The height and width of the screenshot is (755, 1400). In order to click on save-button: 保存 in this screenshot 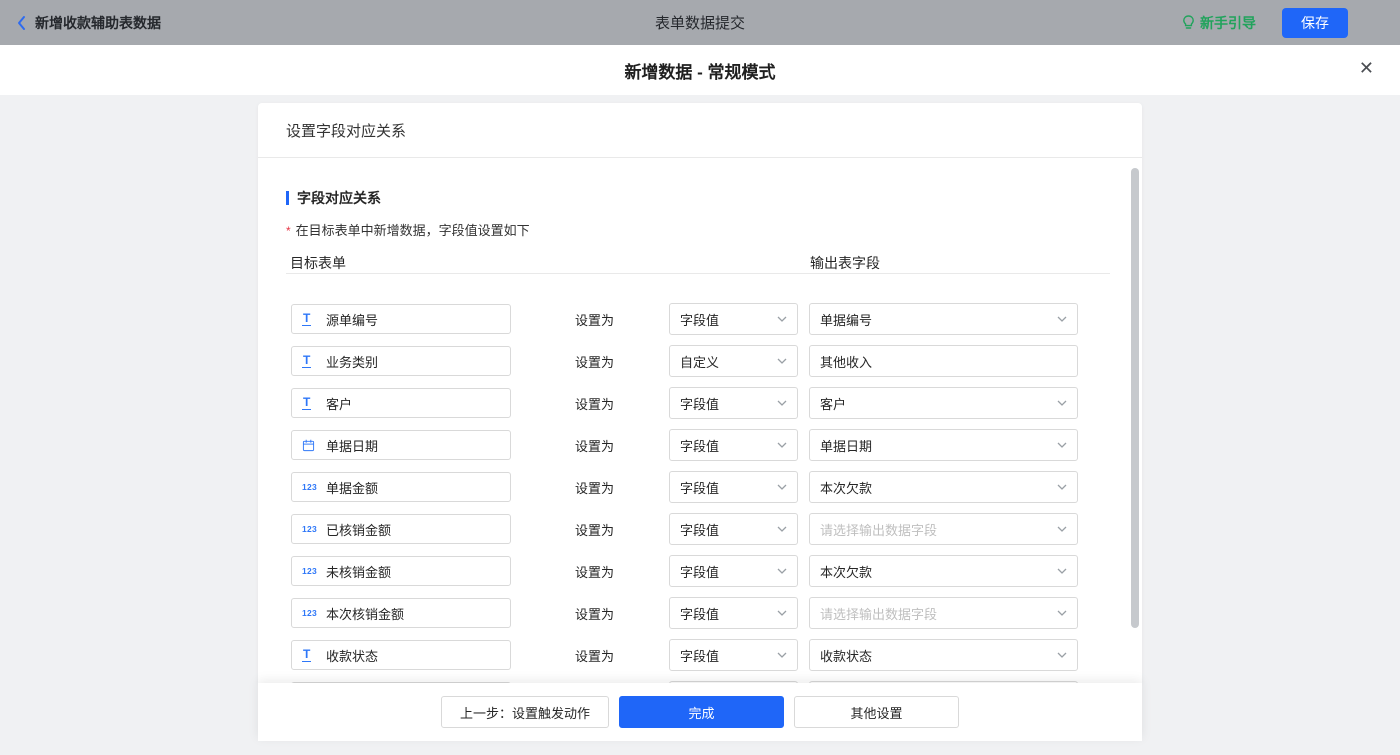, I will do `click(1315, 22)`.